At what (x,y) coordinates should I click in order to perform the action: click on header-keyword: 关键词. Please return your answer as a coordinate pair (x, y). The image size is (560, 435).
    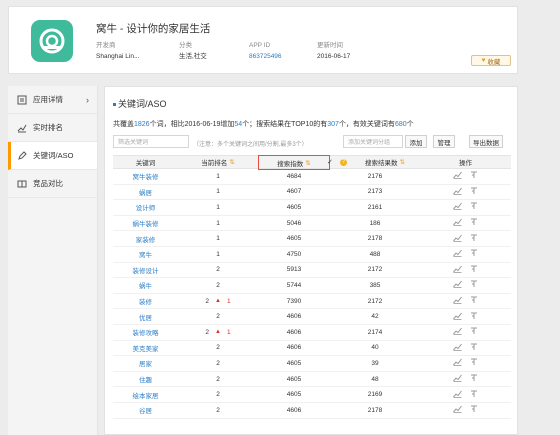
    Looking at the image, I should click on (145, 162).